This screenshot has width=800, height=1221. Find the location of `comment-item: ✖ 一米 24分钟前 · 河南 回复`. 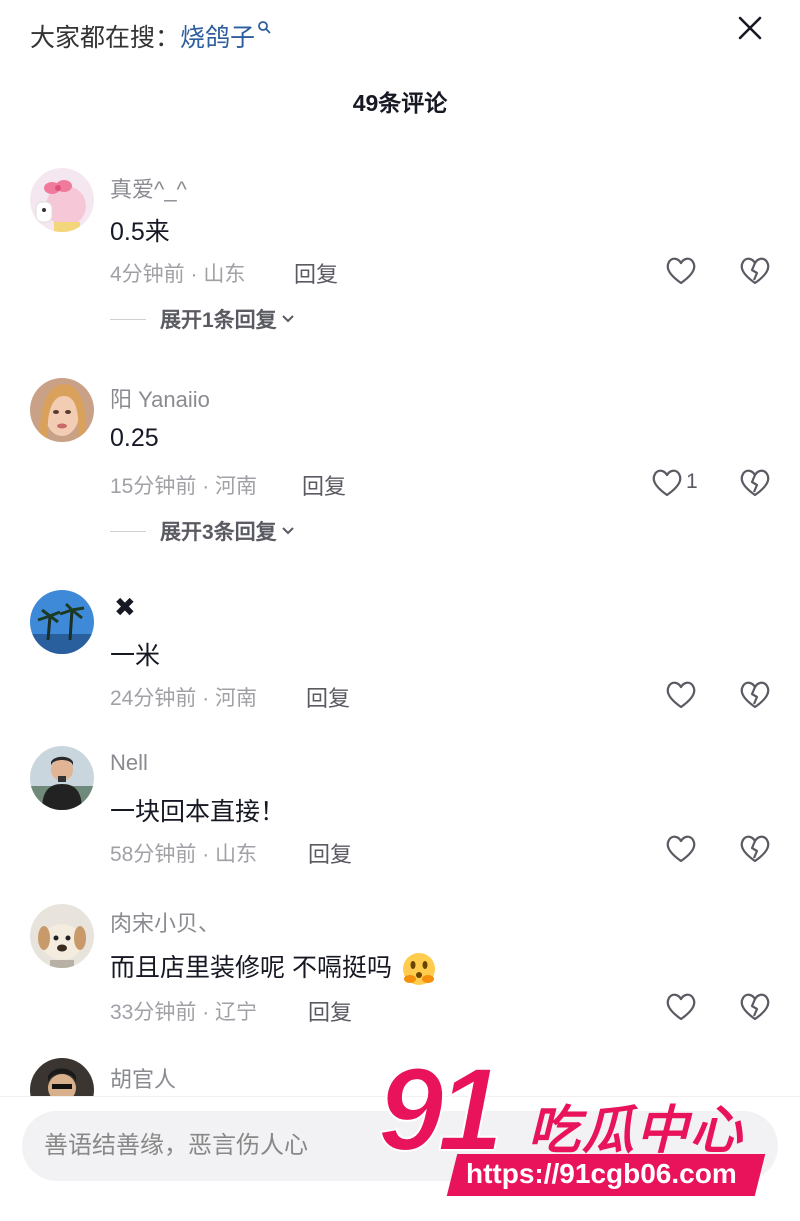

comment-item: ✖ 一米 24分钟前 · 河南 回复 is located at coordinates (400, 655).